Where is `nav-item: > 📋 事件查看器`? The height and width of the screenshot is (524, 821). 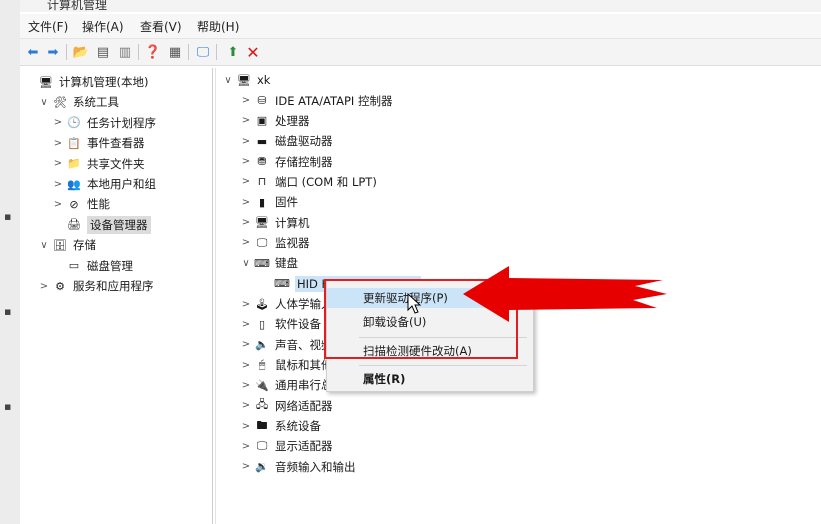
nav-item: > 📋 事件查看器 is located at coordinates (98, 143).